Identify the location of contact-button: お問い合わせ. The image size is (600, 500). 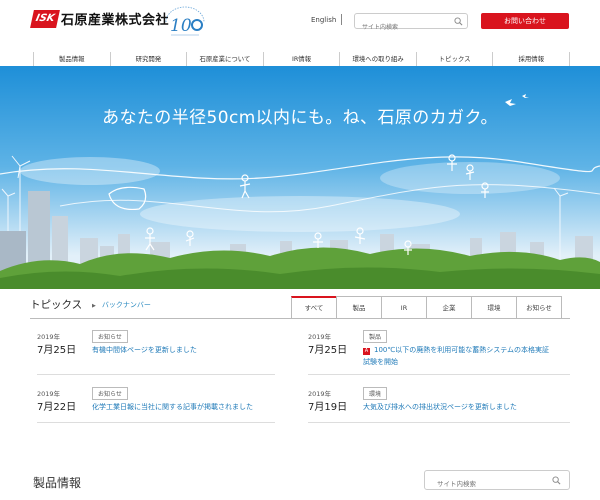
(525, 21).